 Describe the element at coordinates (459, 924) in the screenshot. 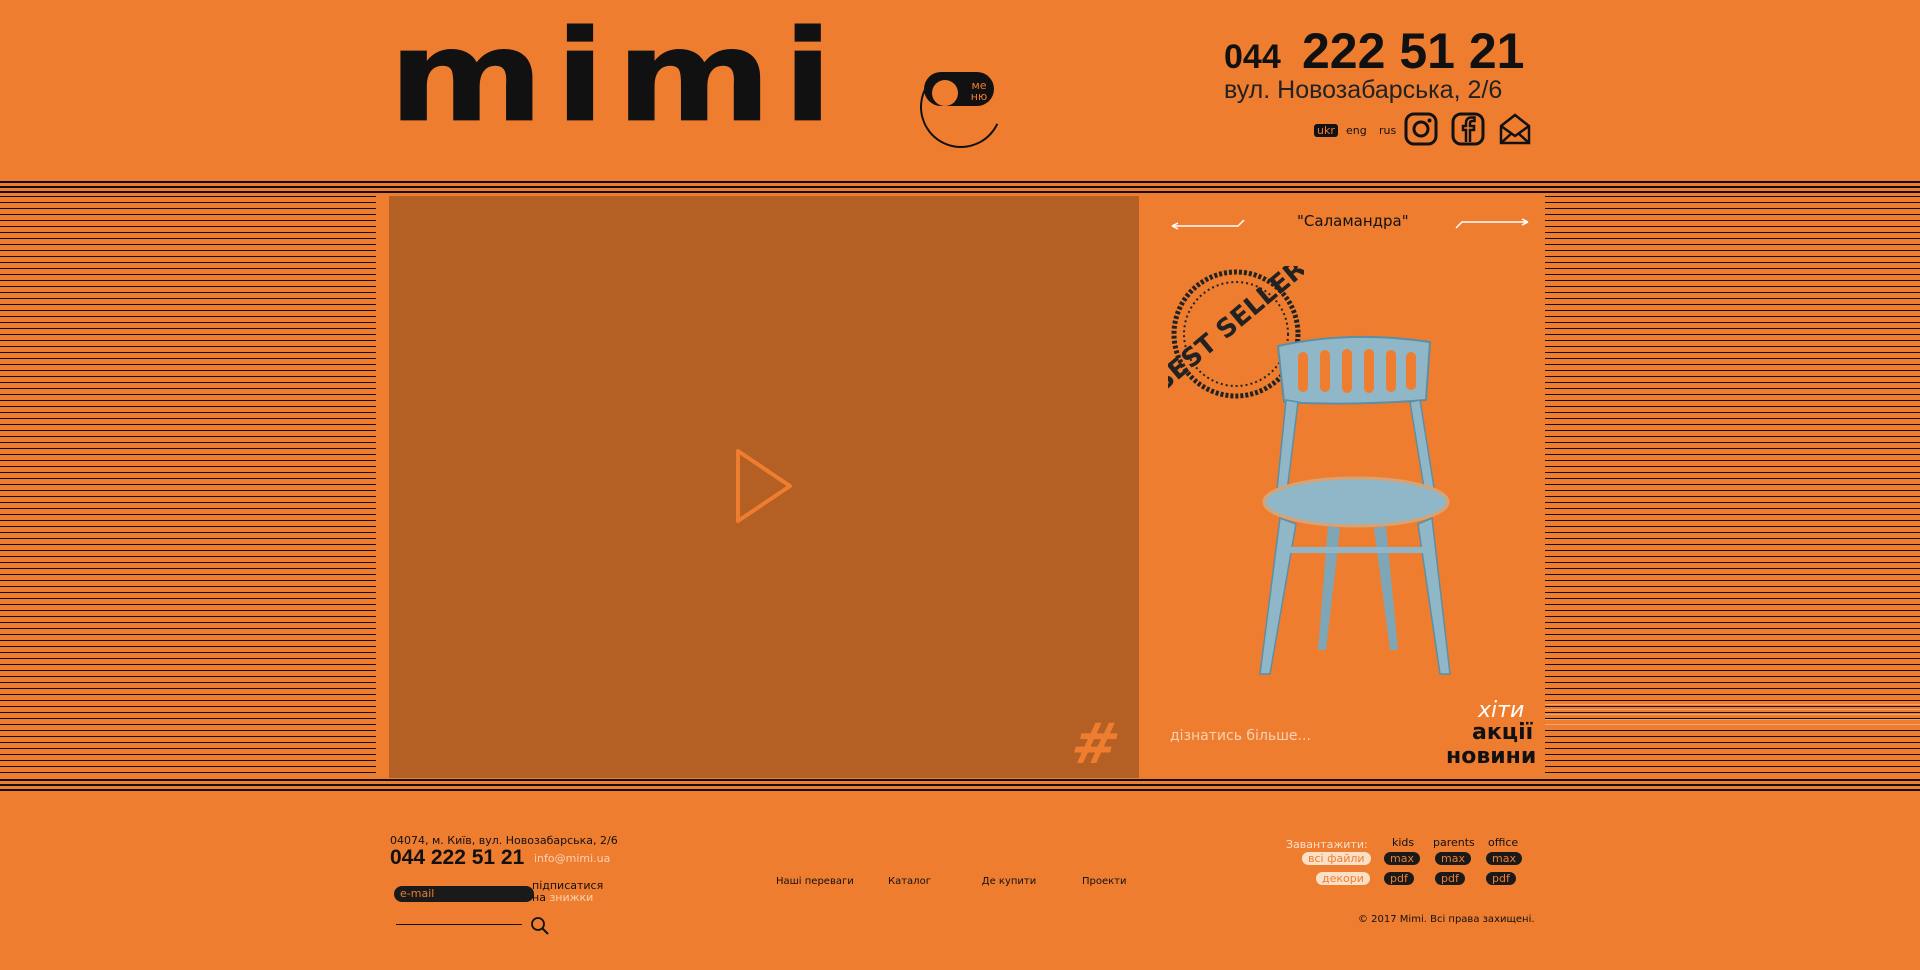

I see `search-input` at that location.